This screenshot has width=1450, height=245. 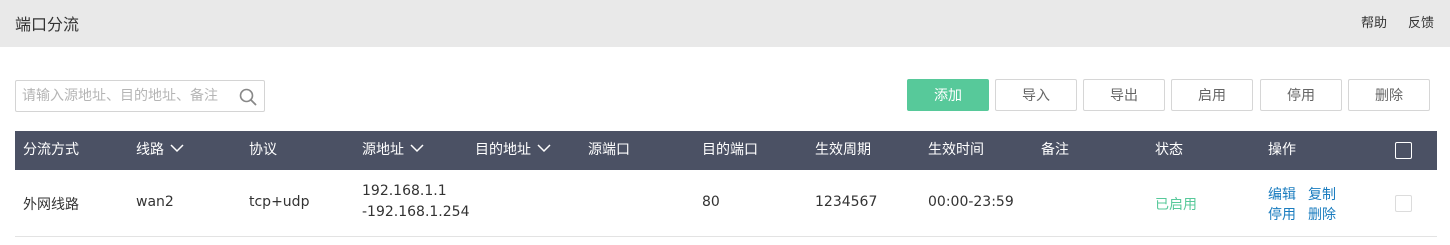 I want to click on cell-src-addr-start: 192.168.1.1, so click(x=404, y=191).